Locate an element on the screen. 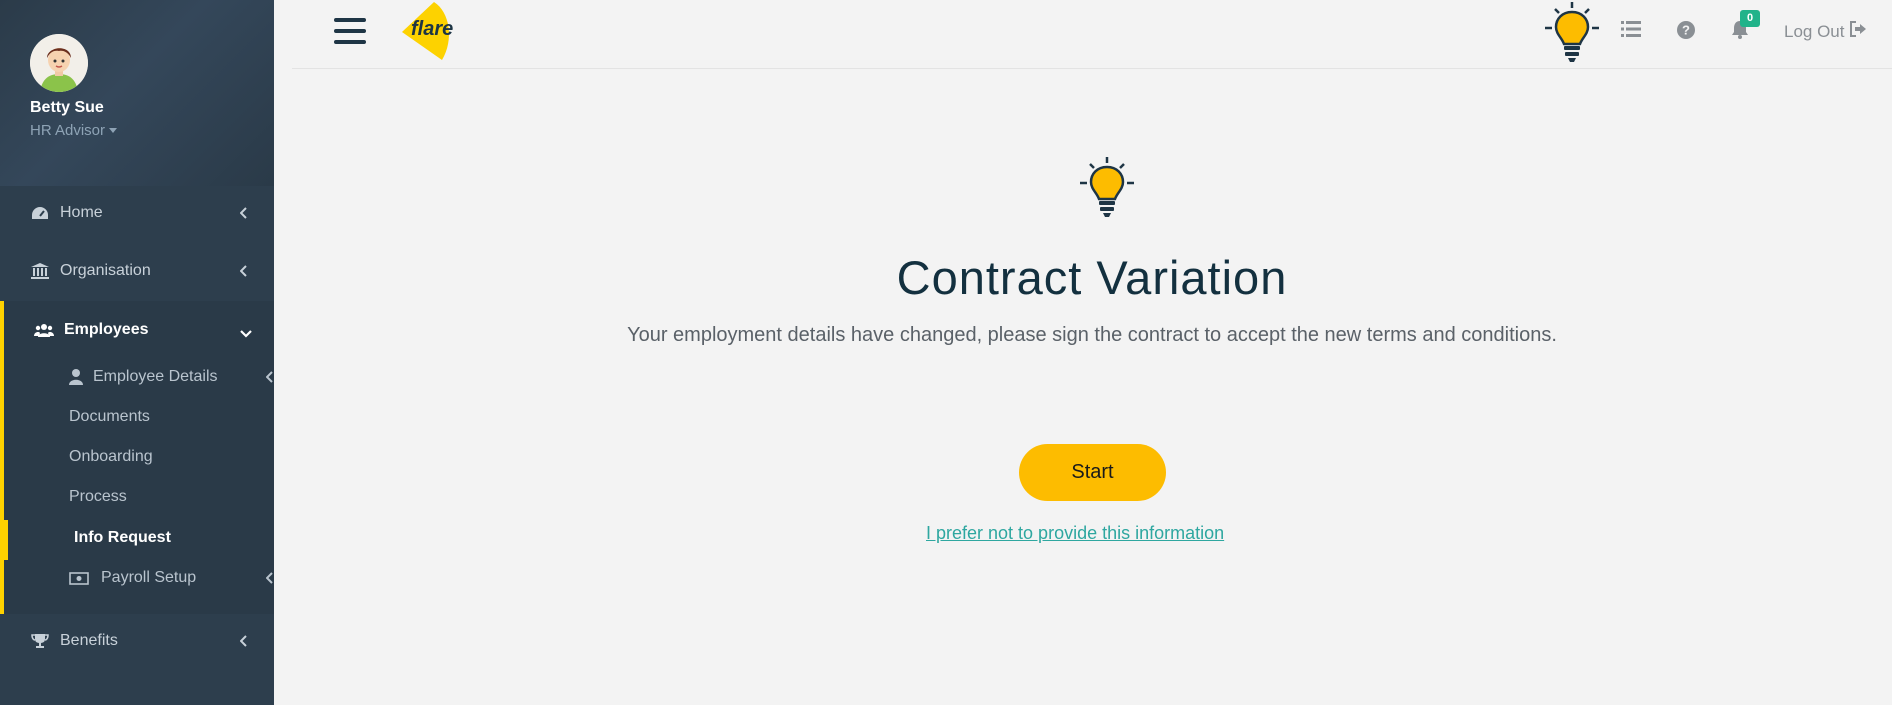 The image size is (1892, 705). chevron-down-icon is located at coordinates (246, 334).